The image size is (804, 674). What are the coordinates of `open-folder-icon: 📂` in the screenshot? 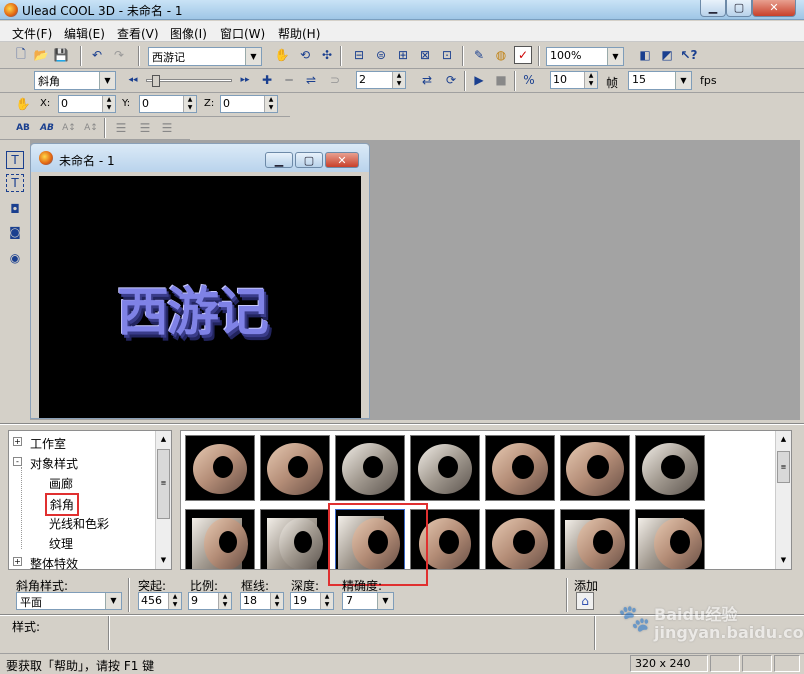 It's located at (41, 55).